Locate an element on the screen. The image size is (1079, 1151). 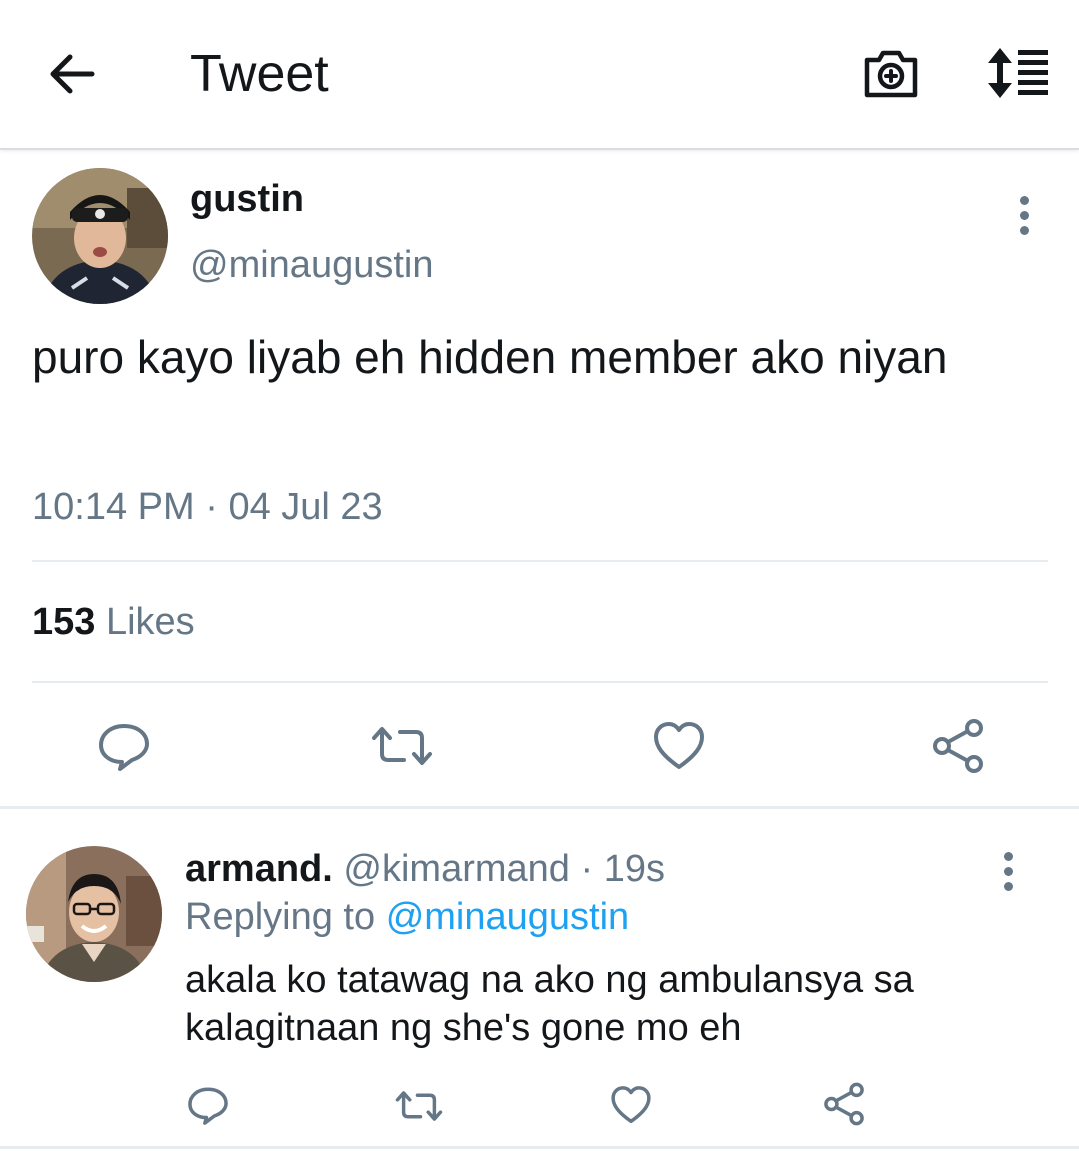
author-avatar is located at coordinates (100, 236).